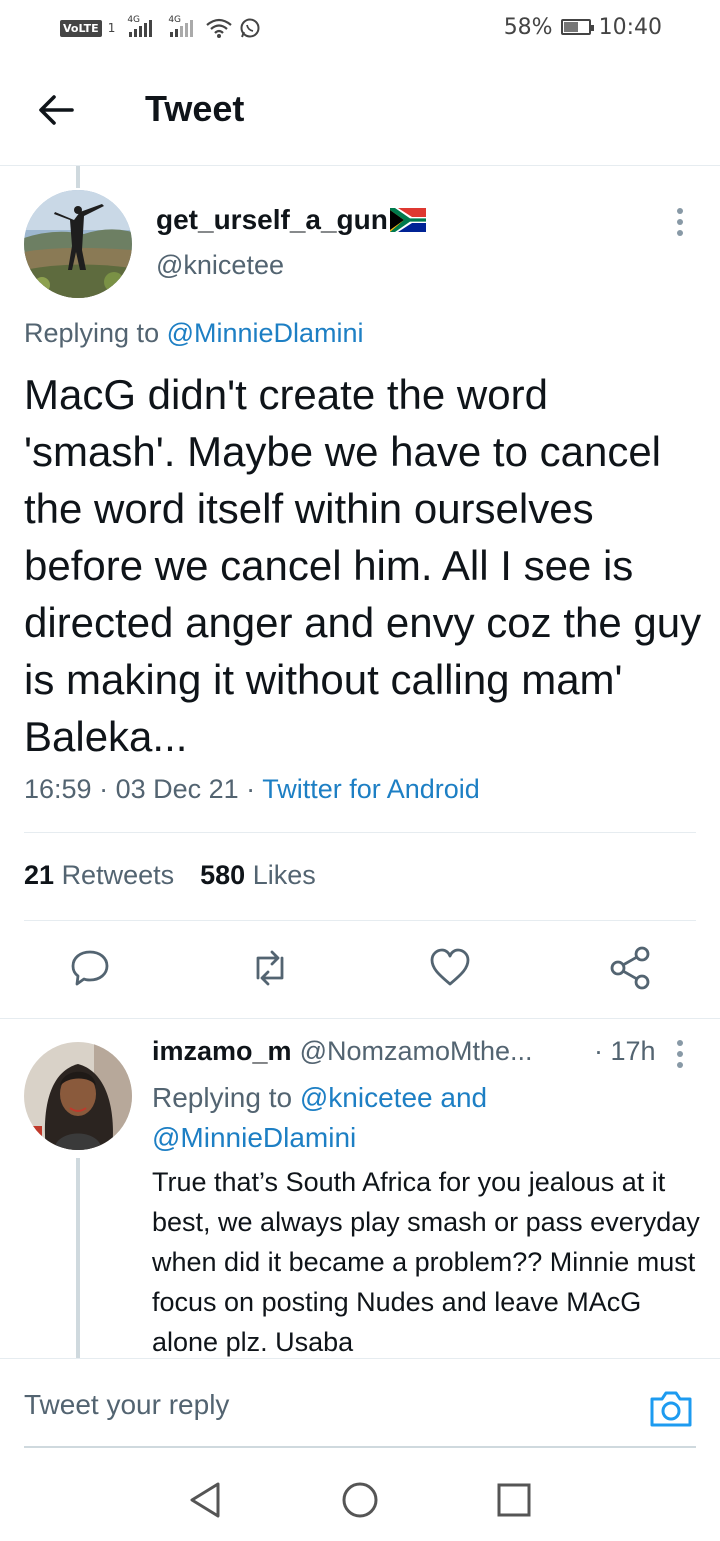 This screenshot has width=720, height=1541. Describe the element at coordinates (360, 111) in the screenshot. I see `top-app-bar: Tweet` at that location.